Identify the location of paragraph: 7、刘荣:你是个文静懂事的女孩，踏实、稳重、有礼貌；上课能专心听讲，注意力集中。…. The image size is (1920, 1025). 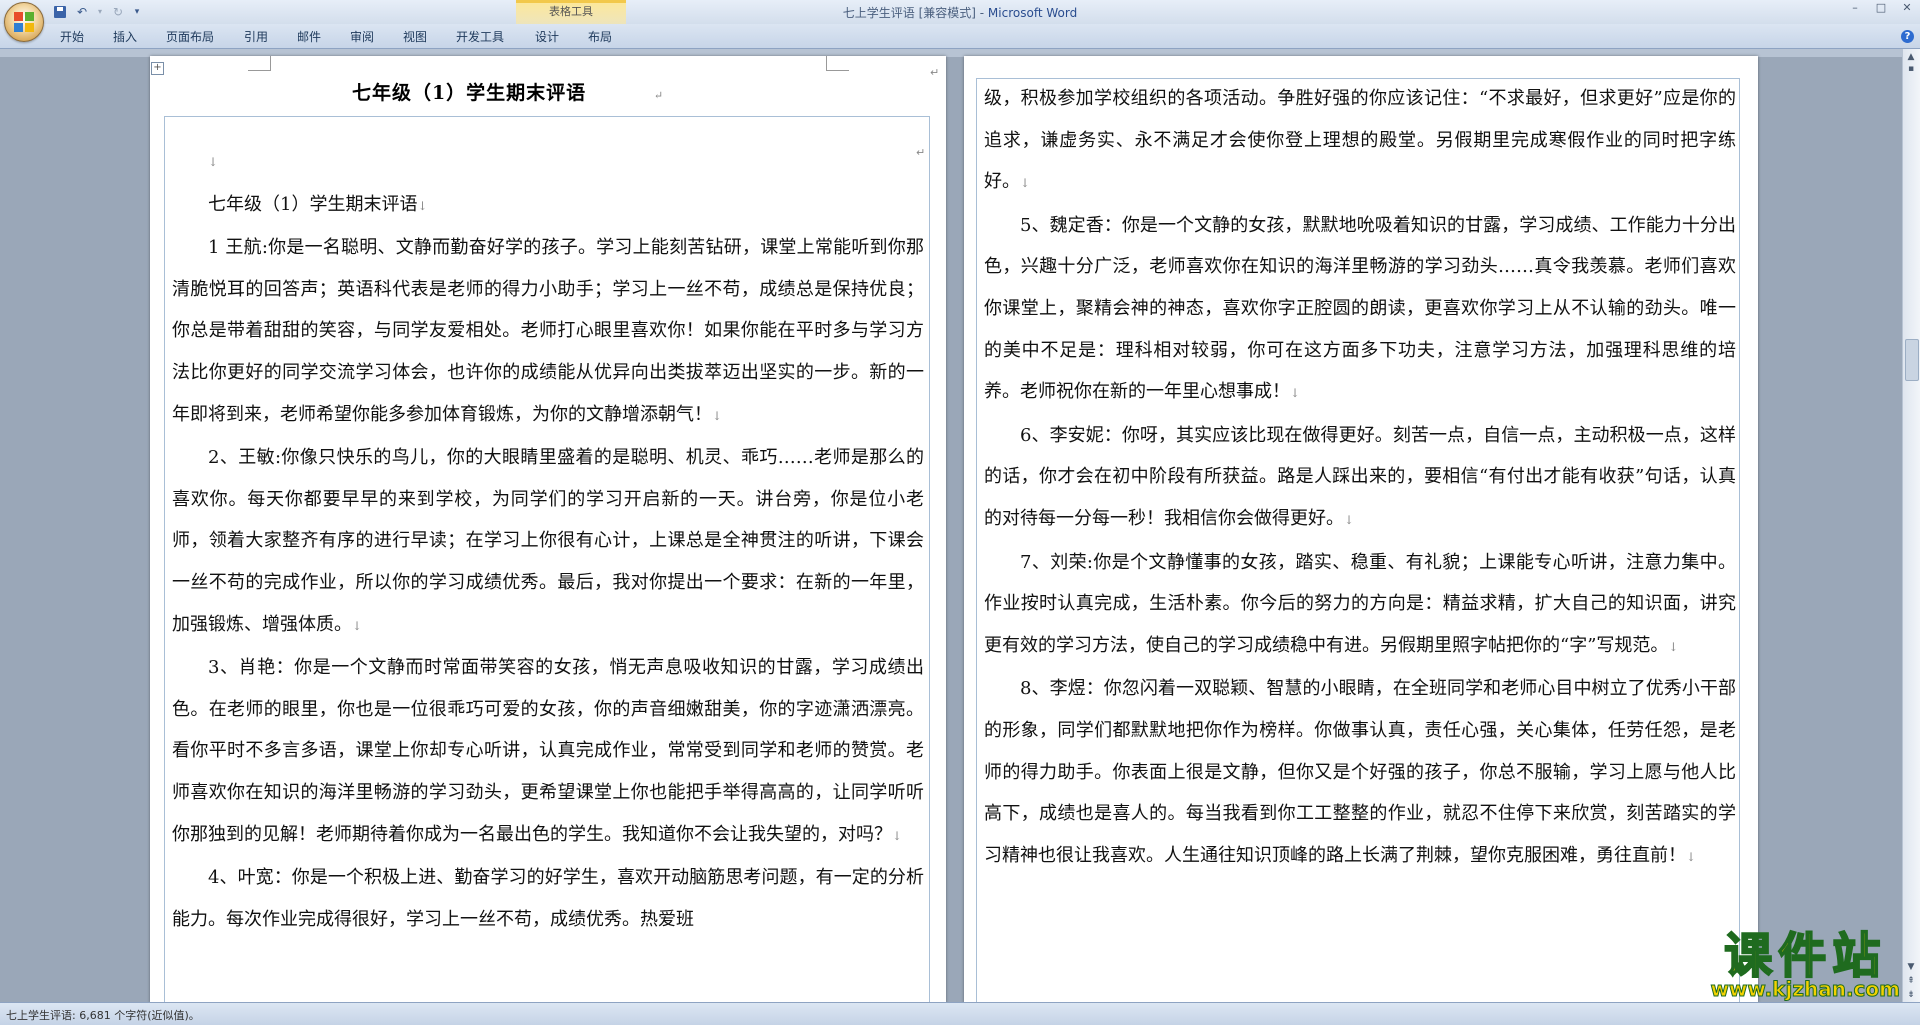
(1360, 605).